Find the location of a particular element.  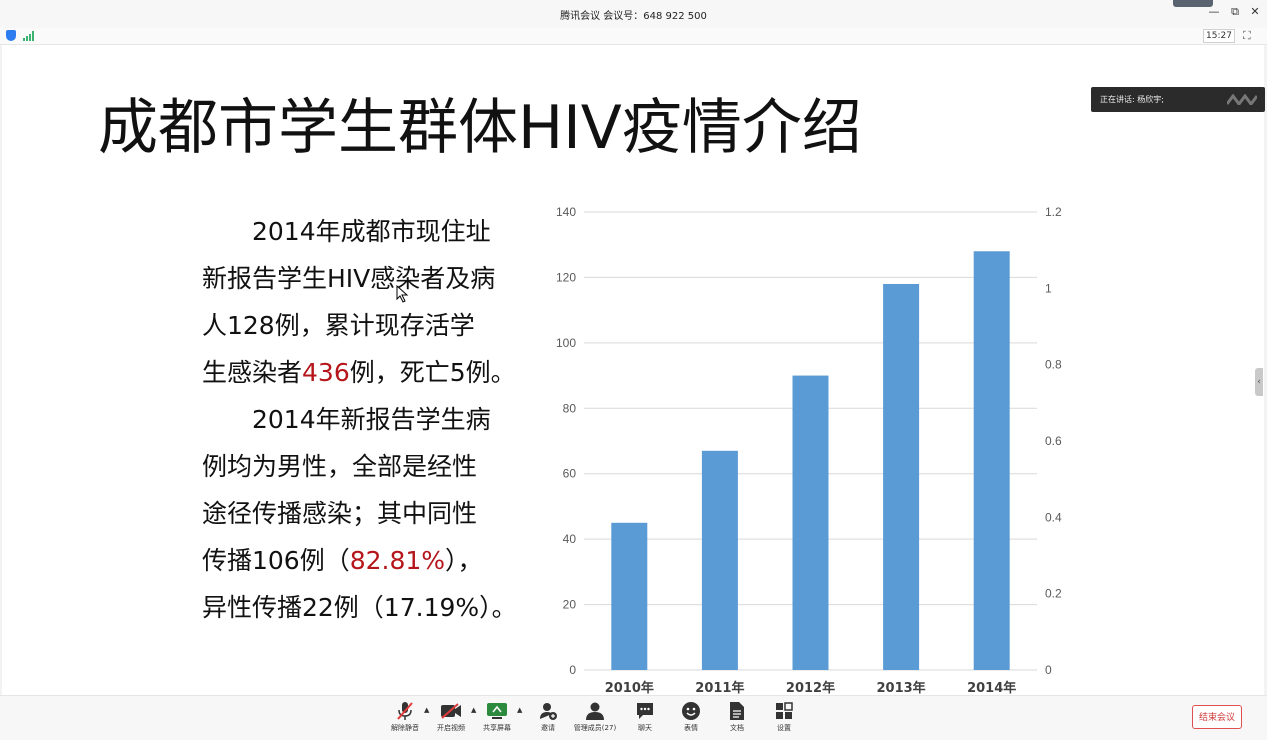

invite-icon is located at coordinates (548, 711).